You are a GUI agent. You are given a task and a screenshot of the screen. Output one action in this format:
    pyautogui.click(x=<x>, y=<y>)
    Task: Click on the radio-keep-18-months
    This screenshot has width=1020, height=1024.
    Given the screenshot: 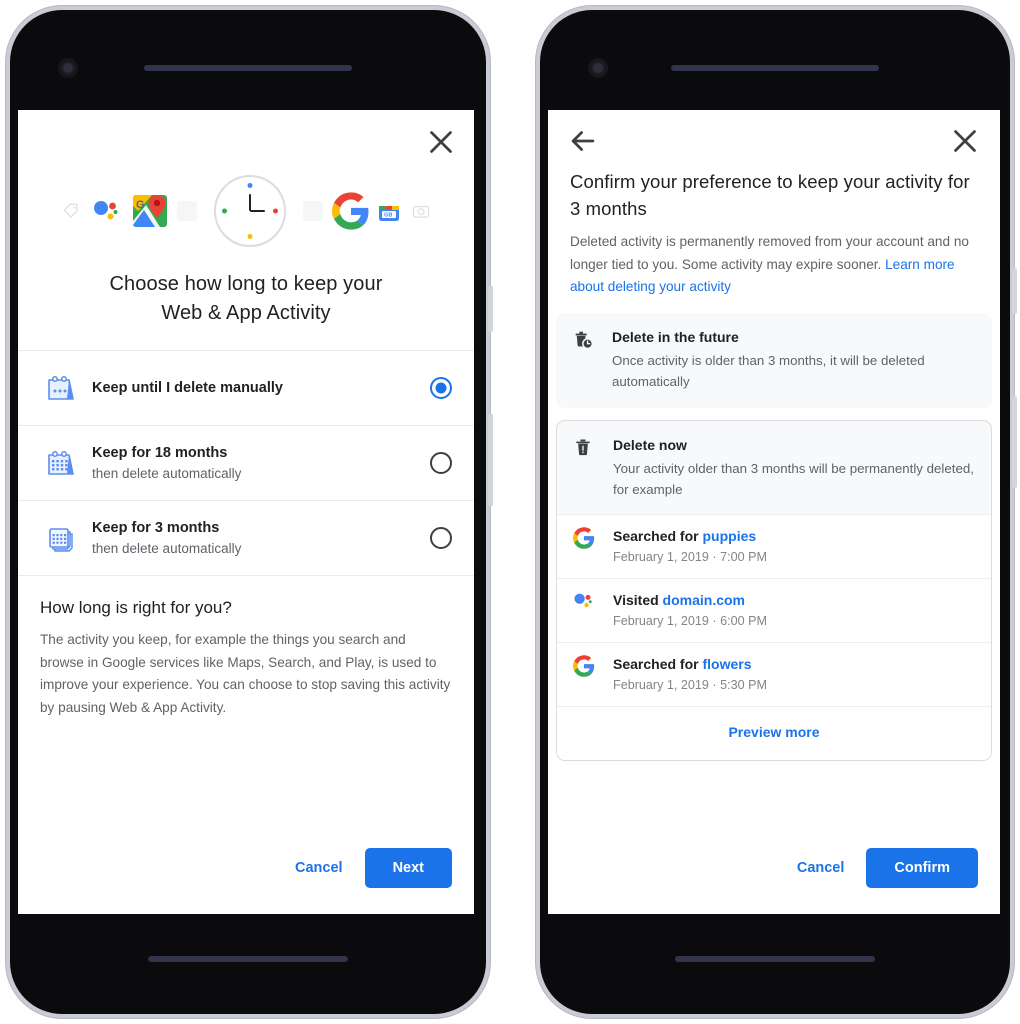 What is the action you would take?
    pyautogui.click(x=441, y=463)
    